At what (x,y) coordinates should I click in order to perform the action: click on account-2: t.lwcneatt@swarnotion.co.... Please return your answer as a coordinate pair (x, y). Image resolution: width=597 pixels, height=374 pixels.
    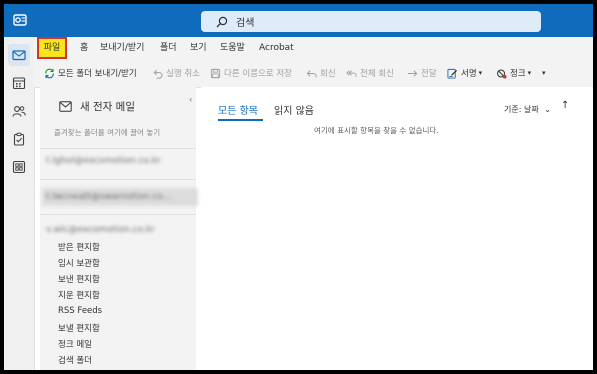
    Looking at the image, I should click on (120, 197).